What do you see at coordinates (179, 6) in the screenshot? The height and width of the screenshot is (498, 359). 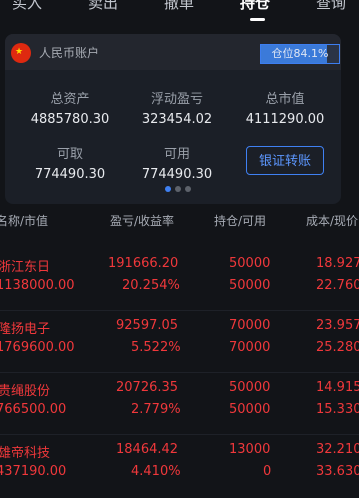 I see `tab-cancel: 撤单` at bounding box center [179, 6].